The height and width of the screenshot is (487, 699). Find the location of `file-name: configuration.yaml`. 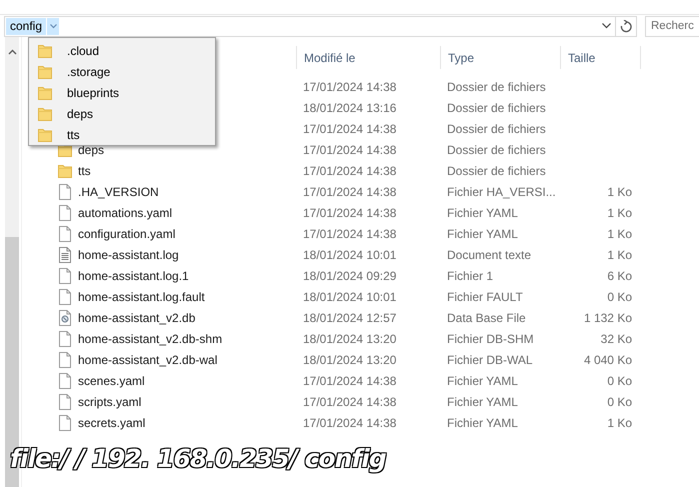

file-name: configuration.yaml is located at coordinates (127, 233).